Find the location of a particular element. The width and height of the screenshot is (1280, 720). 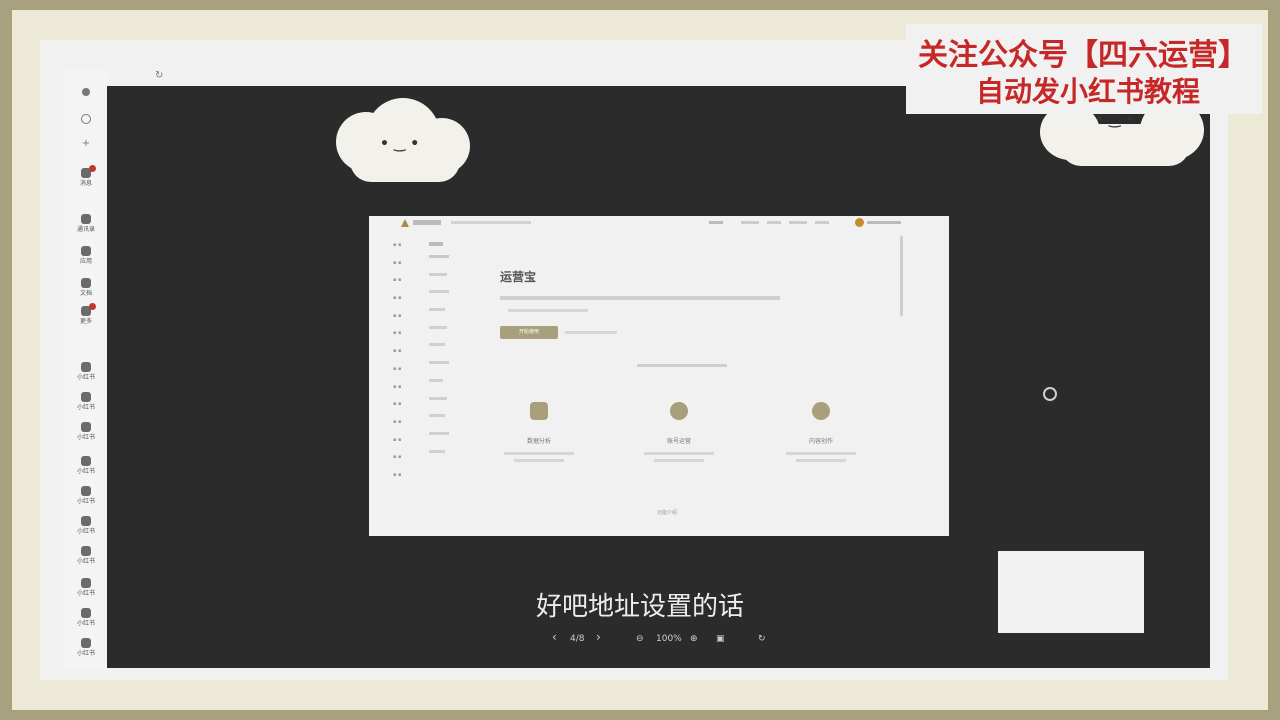

drop-icon is located at coordinates (679, 411).